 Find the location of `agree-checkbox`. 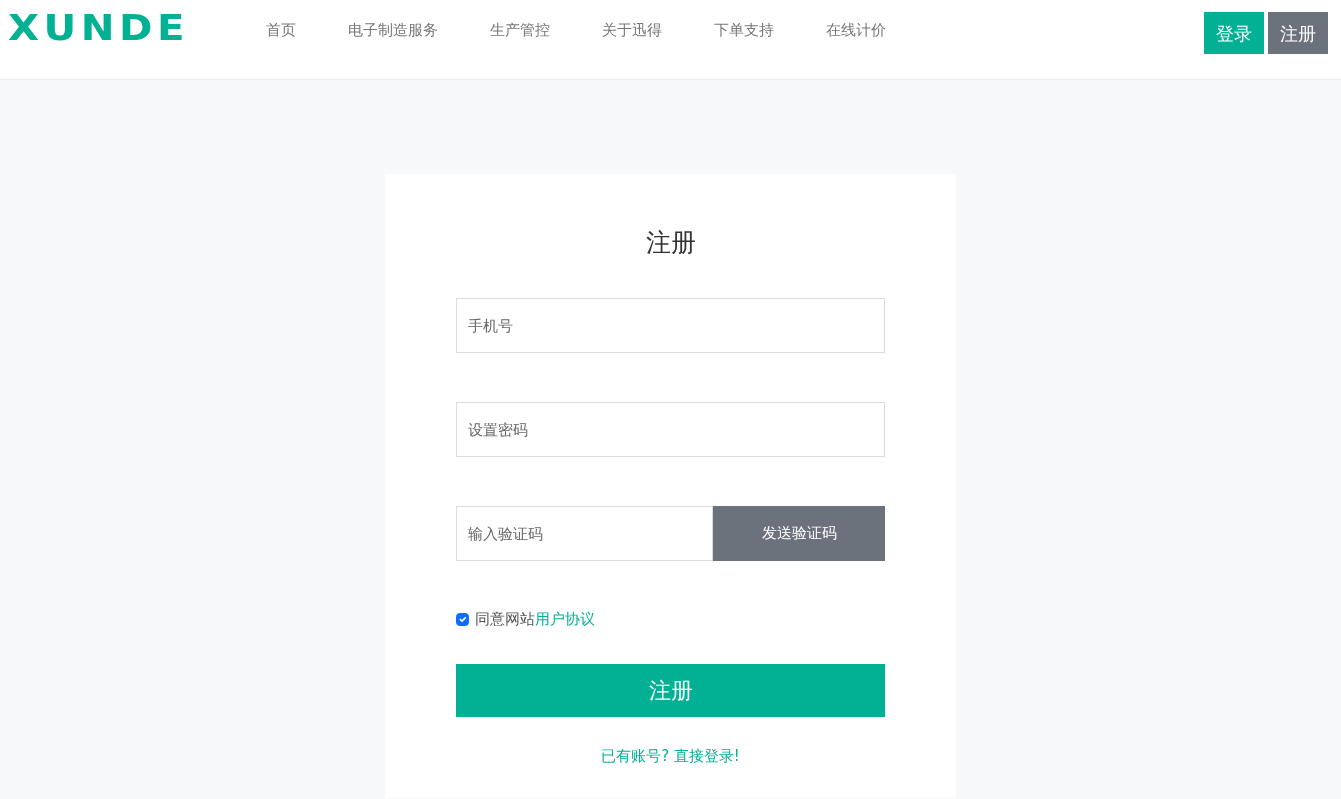

agree-checkbox is located at coordinates (462, 619).